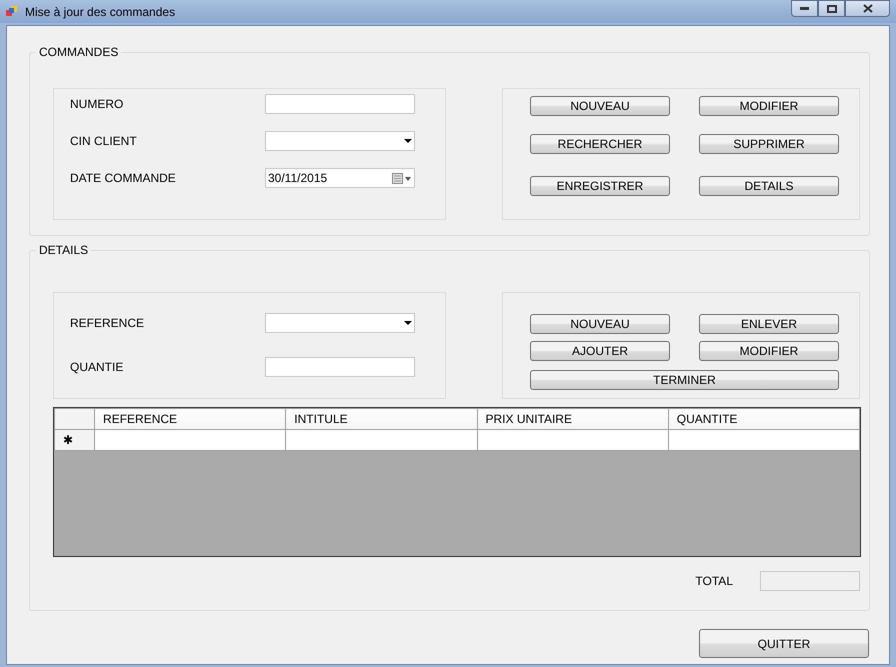 The height and width of the screenshot is (667, 896). I want to click on field-label: CIN CLIENT, so click(104, 141).